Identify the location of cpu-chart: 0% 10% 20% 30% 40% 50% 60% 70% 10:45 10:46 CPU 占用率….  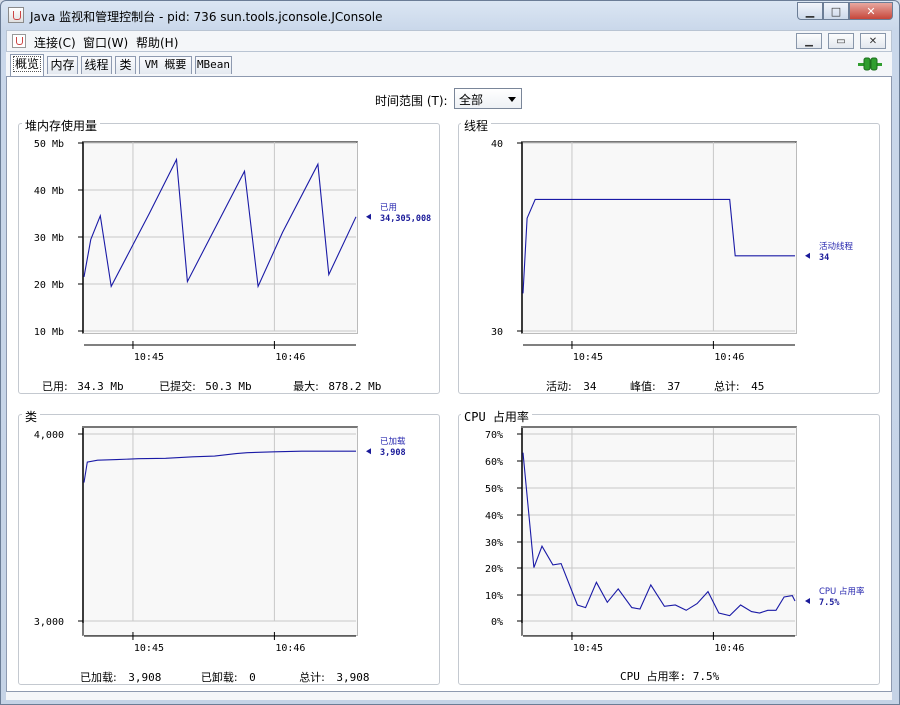
(675, 541).